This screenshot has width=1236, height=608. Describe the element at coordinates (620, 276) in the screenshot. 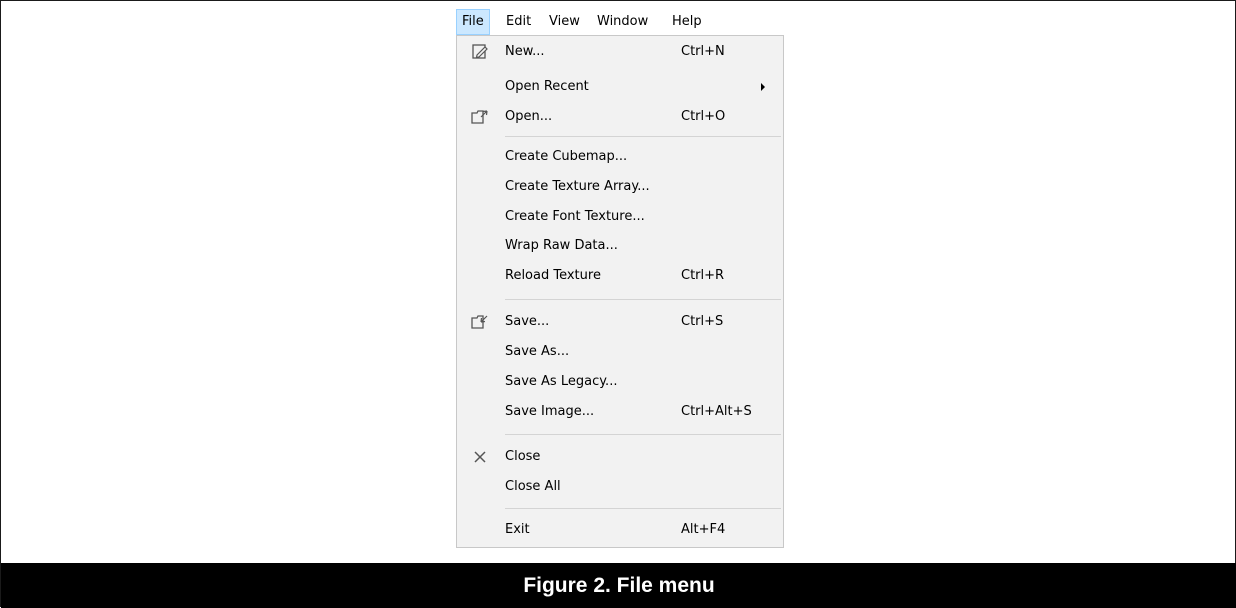

I see `menu-item-reload-texture: Reload Texture Ctrl+R` at that location.